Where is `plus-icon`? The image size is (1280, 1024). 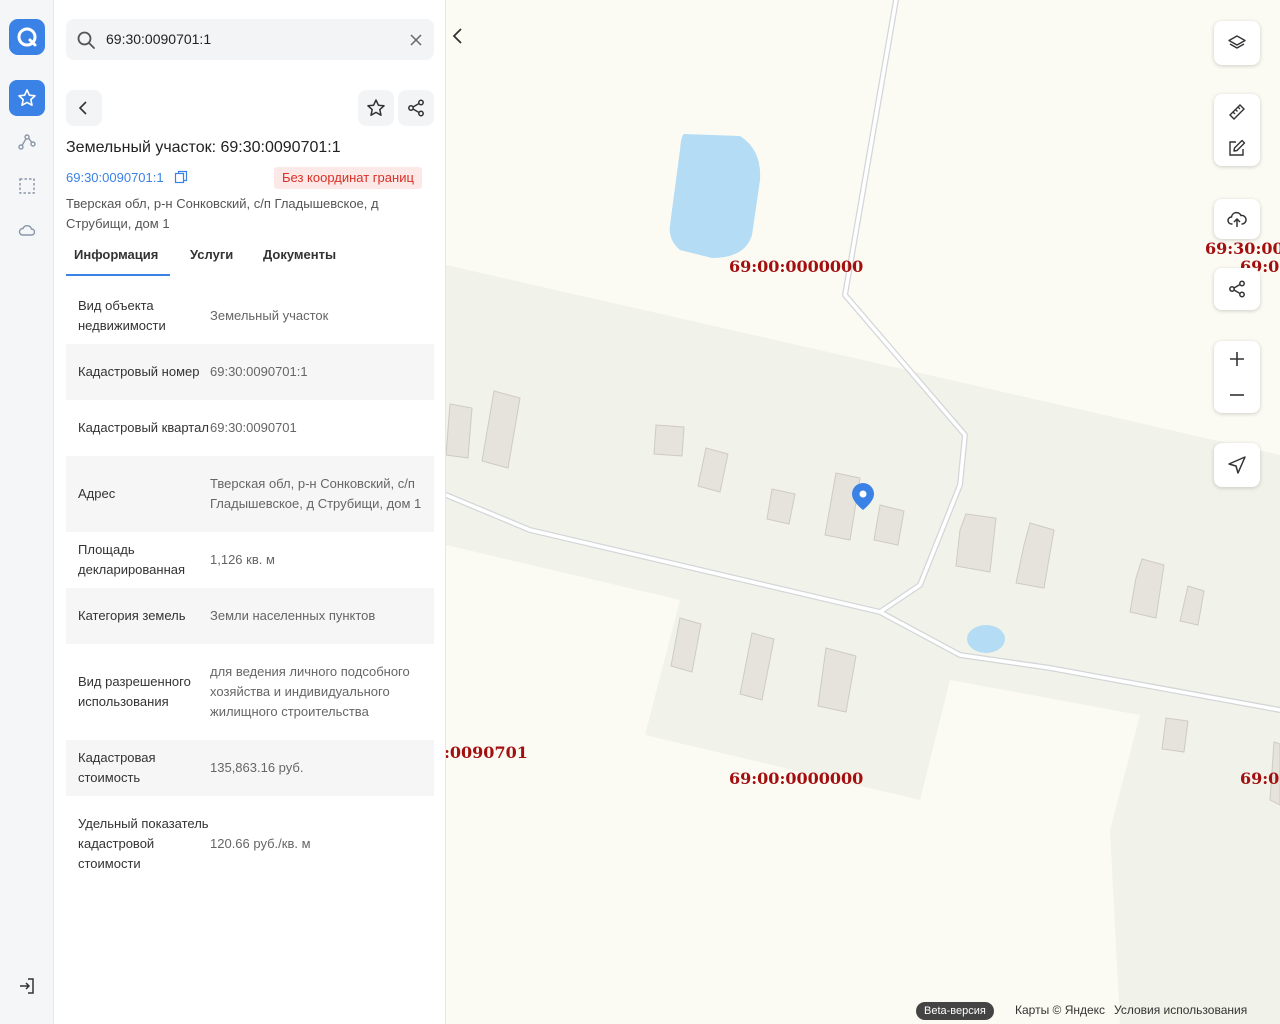 plus-icon is located at coordinates (1237, 359).